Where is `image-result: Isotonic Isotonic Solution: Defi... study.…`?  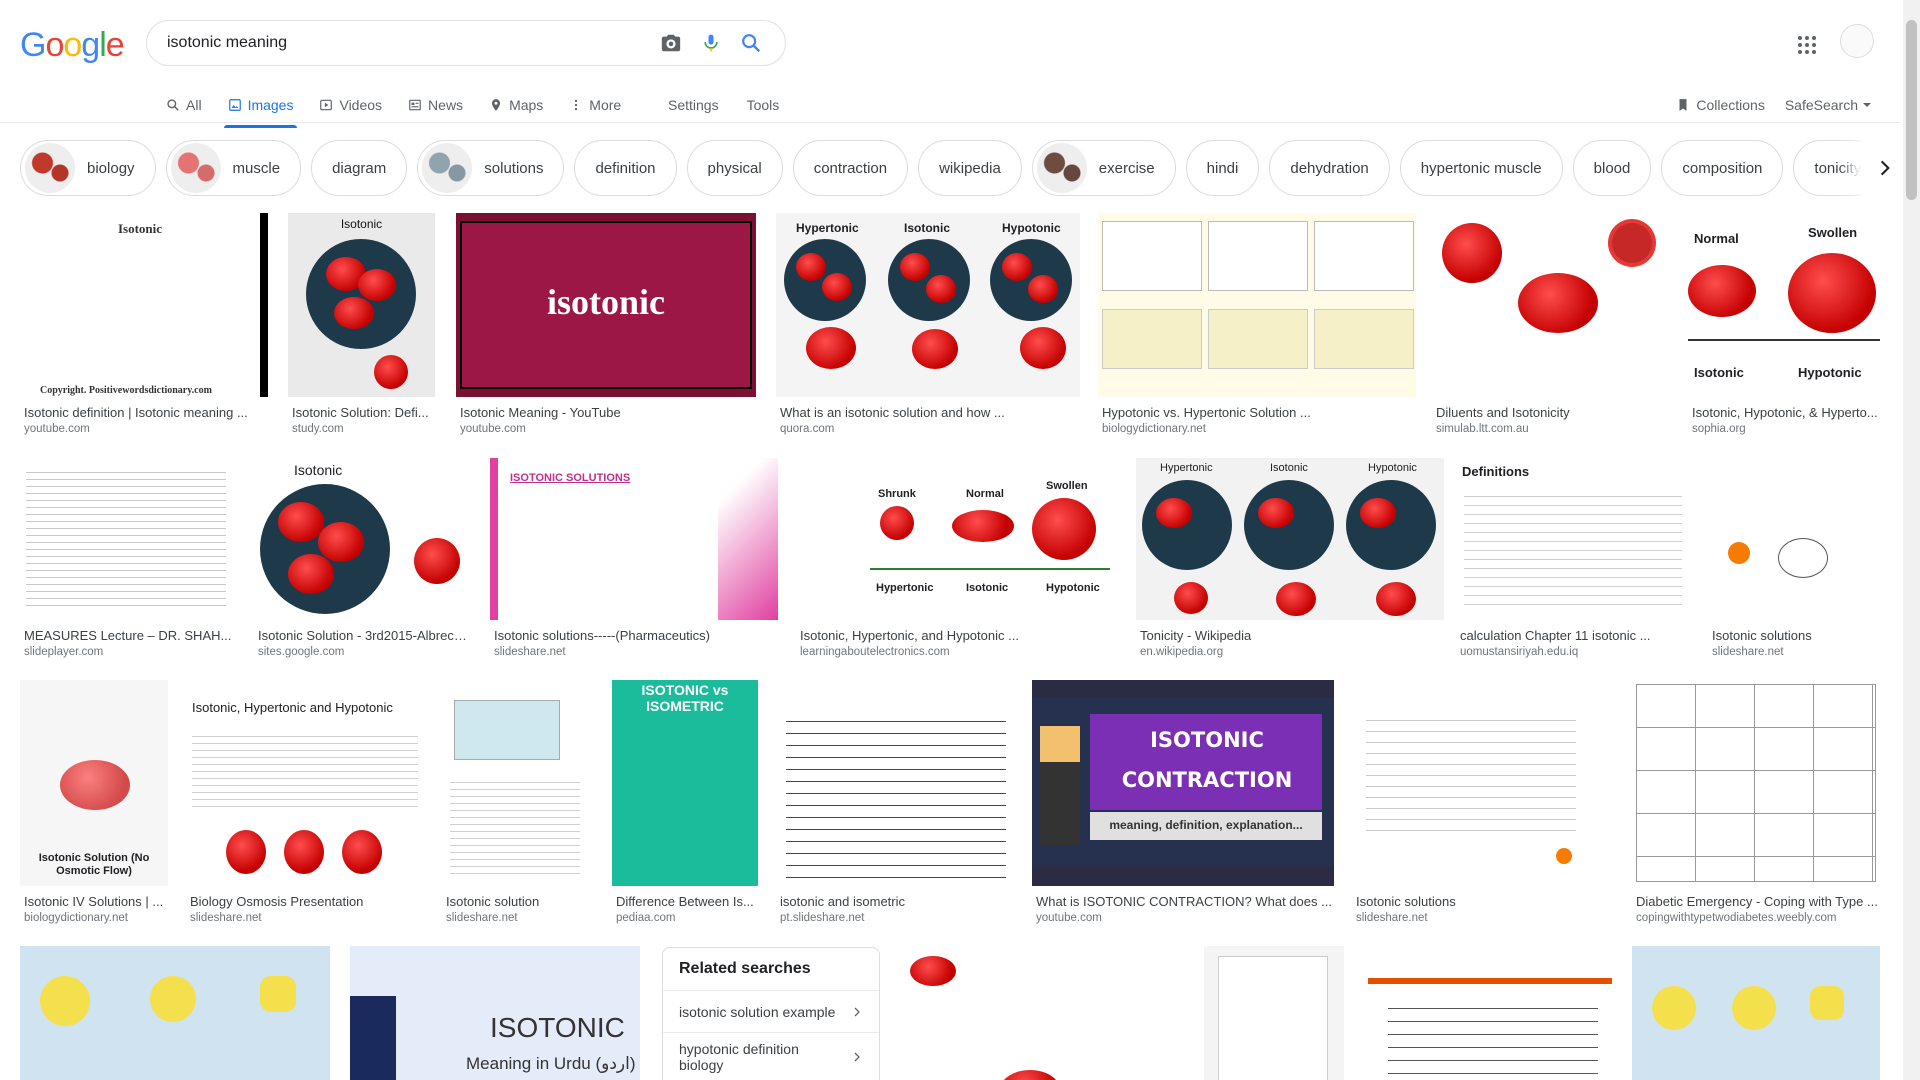 image-result: Isotonic Isotonic Solution: Defi... study.… is located at coordinates (361, 325).